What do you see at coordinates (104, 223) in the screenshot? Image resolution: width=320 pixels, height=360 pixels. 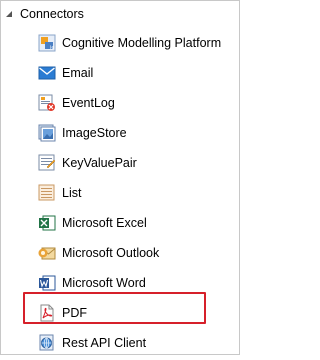 I see `item-label: Microsoft Excel` at bounding box center [104, 223].